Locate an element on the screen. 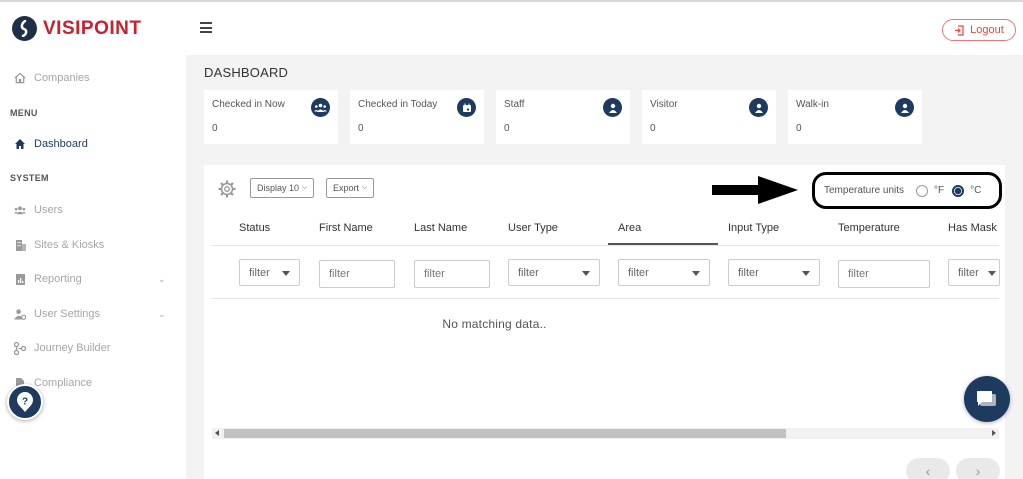 The height and width of the screenshot is (479, 1023). column-header-has-mask: Has Mask is located at coordinates (972, 228).